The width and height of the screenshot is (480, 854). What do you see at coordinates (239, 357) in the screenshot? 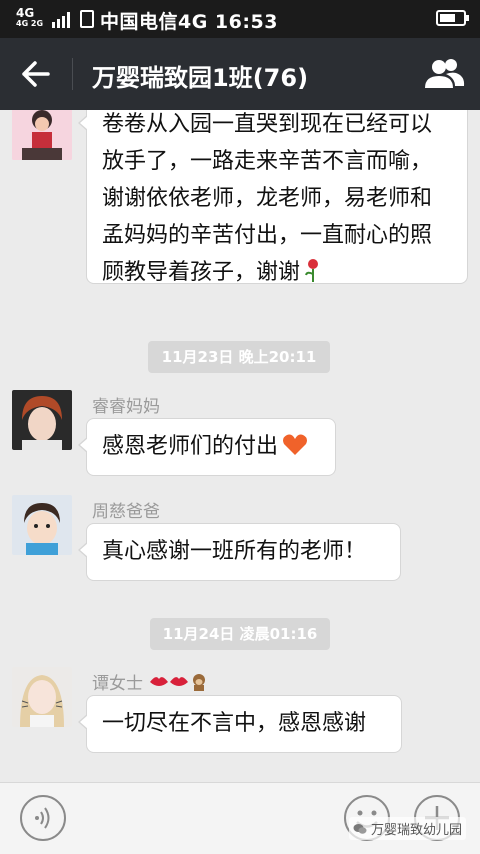
I see `timestamp: 11月23日 晚上20:11` at bounding box center [239, 357].